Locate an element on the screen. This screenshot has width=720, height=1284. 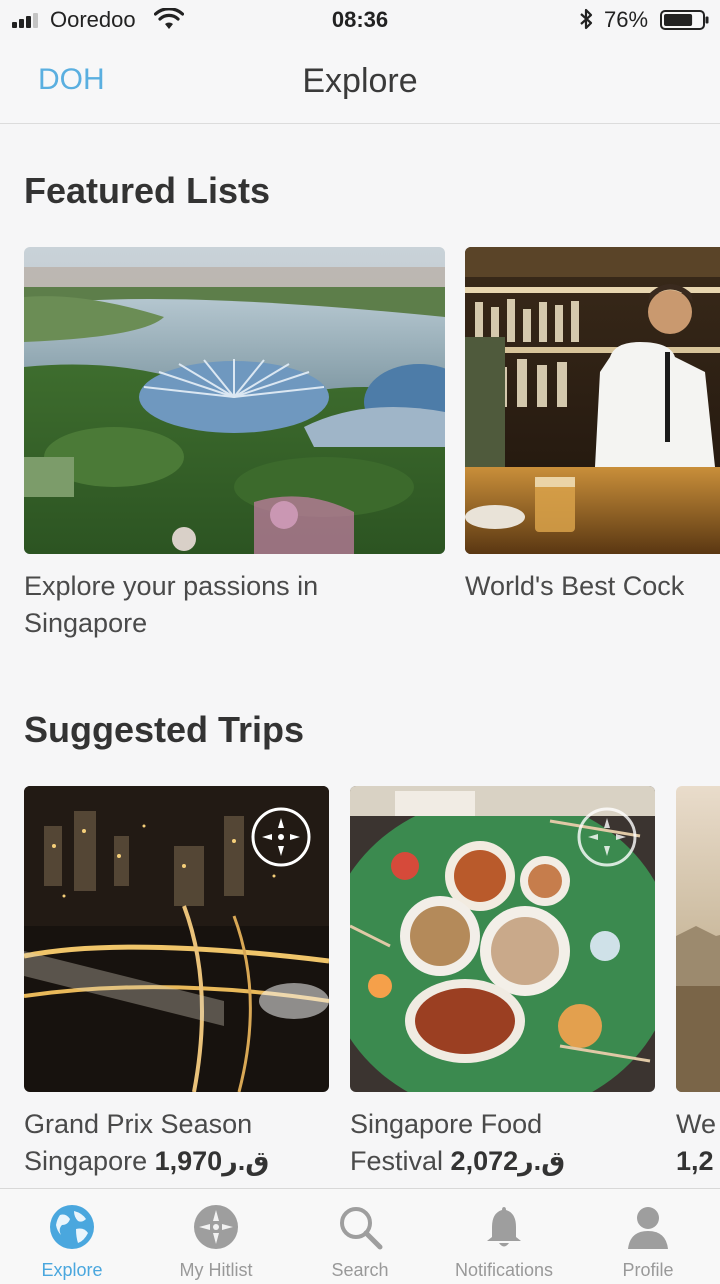
trip-caption-grand-prix: Grand Prix Season Singapore 1,970ق.ر is located at coordinates (147, 1142).